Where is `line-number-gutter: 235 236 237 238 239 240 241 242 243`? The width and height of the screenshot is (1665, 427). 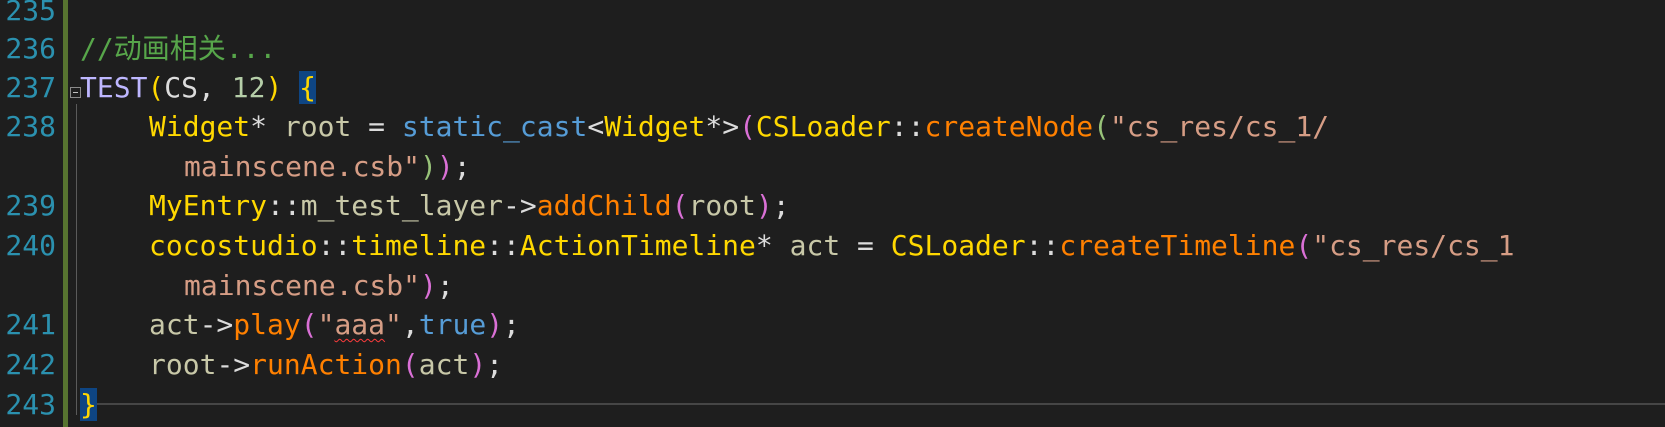
line-number-gutter: 235 236 237 238 239 240 241 242 243 is located at coordinates (28, 213).